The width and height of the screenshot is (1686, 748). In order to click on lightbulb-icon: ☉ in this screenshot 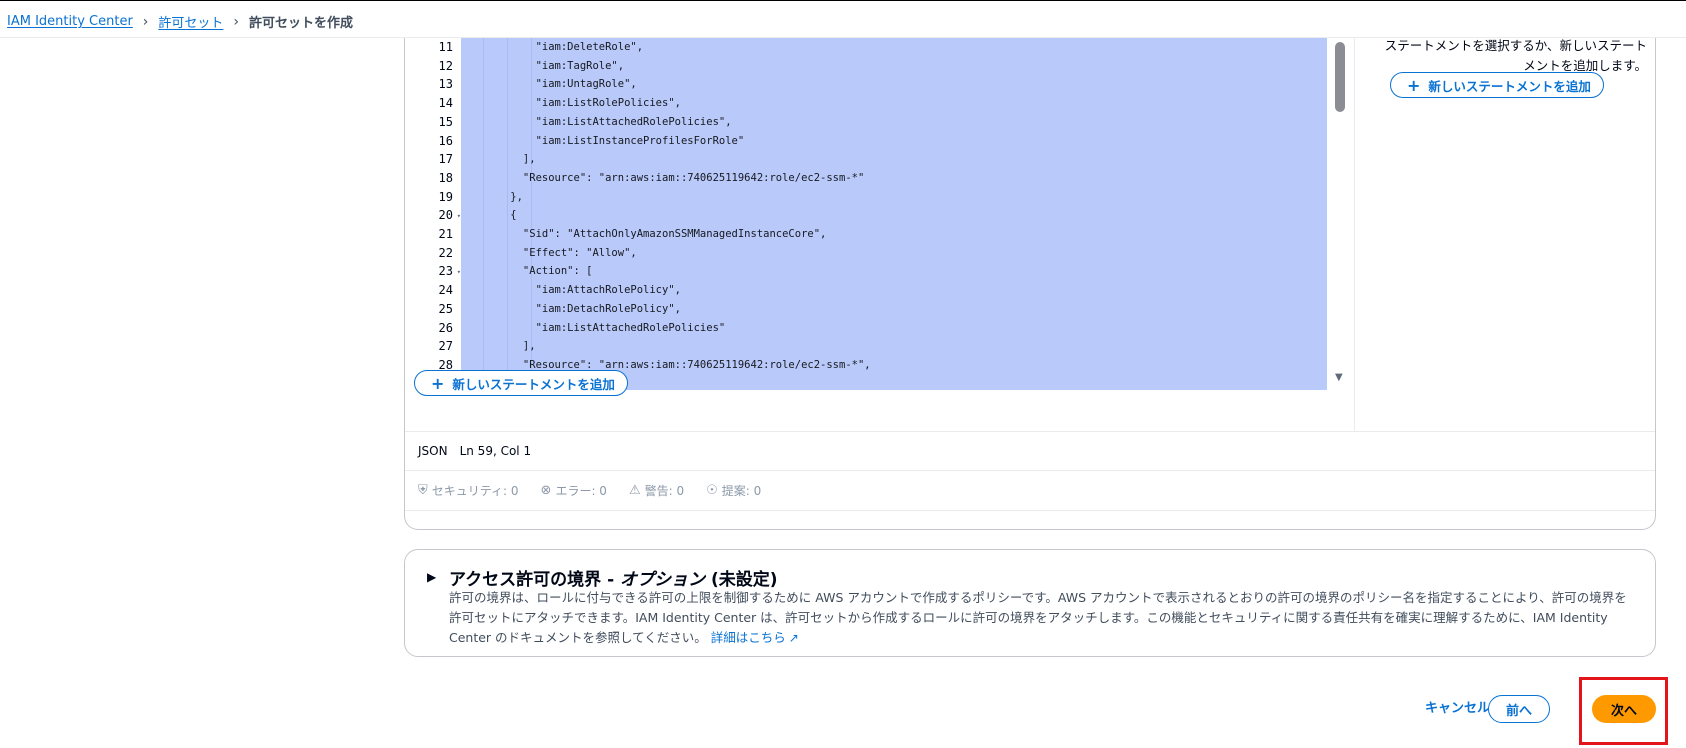, I will do `click(712, 490)`.